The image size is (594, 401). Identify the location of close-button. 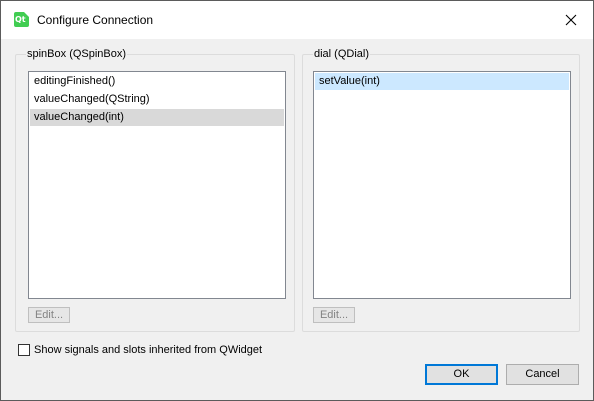
(570, 20).